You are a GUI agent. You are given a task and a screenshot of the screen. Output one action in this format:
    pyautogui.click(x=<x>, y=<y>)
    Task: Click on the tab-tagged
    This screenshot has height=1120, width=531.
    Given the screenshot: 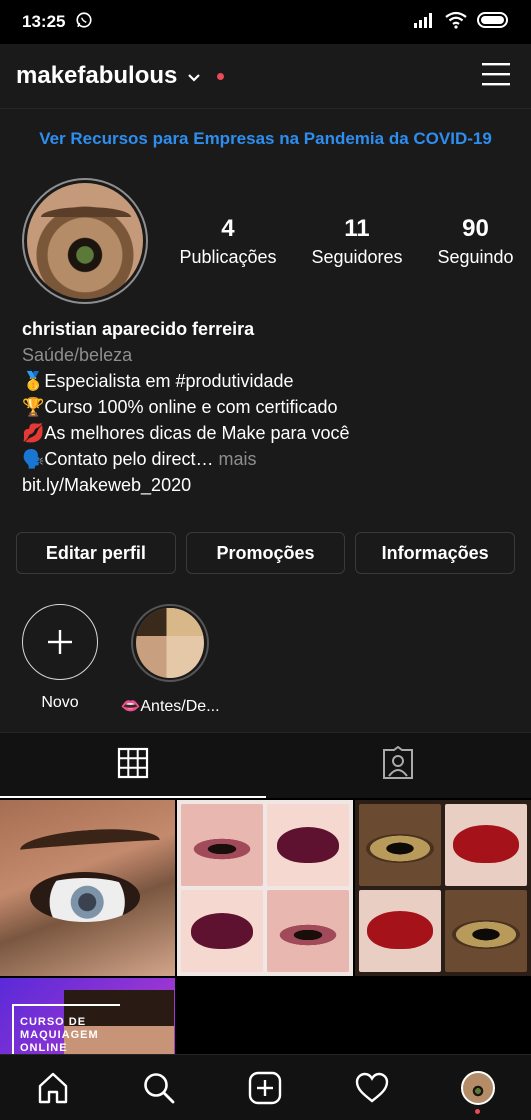 What is the action you would take?
    pyautogui.click(x=398, y=765)
    